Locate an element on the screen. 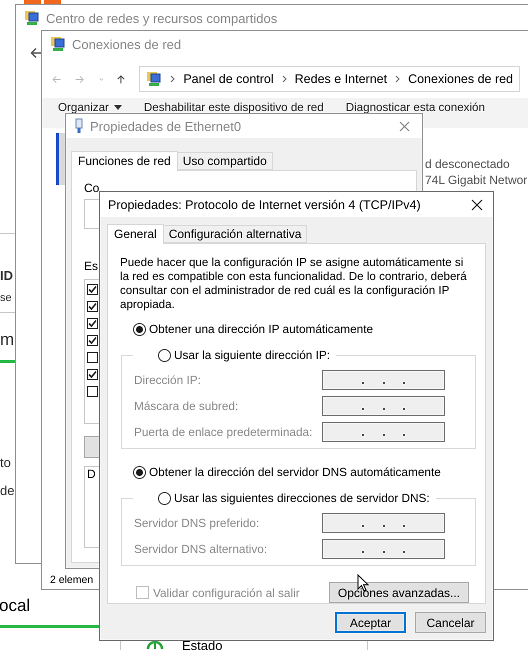 The image size is (528, 650). group-label: D is located at coordinates (91, 474).